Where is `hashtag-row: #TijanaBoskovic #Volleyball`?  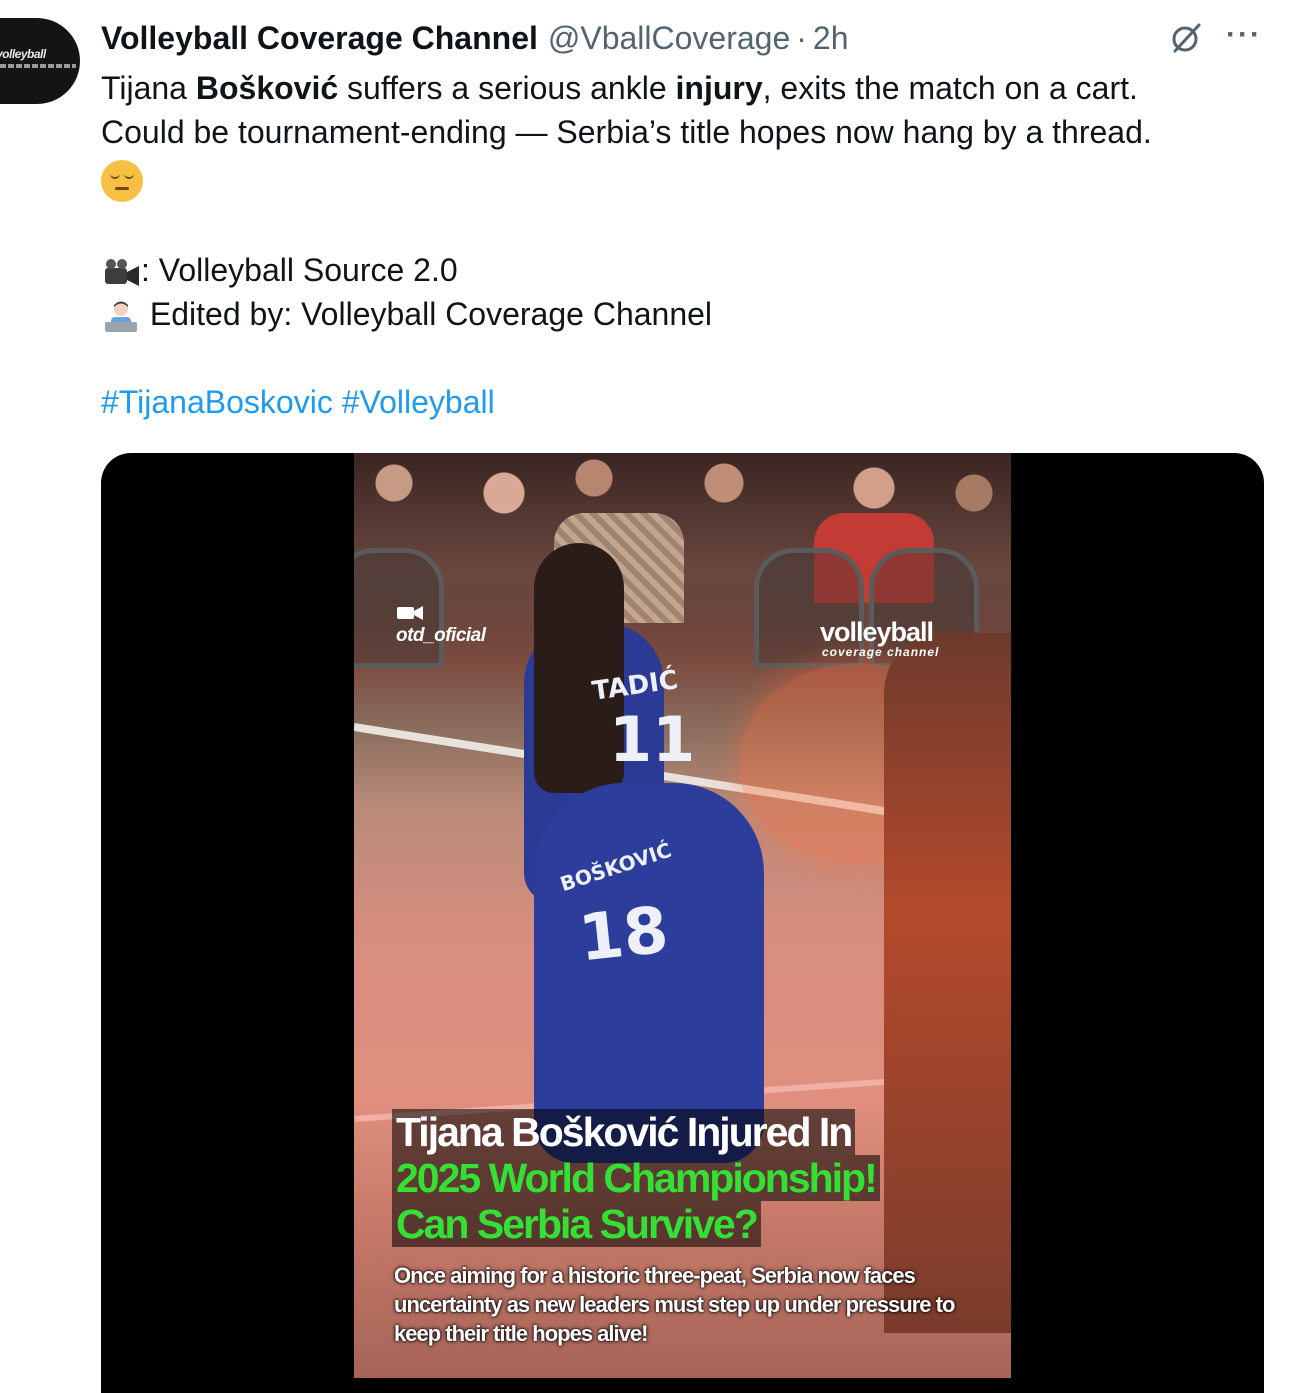 hashtag-row: #TijanaBoskovic #Volleyball is located at coordinates (691, 402).